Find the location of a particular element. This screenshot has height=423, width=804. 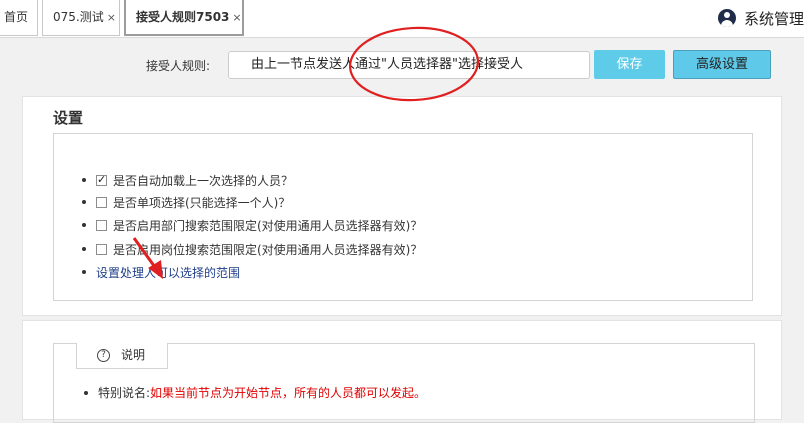

option-single-select: 是否单项选择(只能选择一个人)？ is located at coordinates (186, 202).